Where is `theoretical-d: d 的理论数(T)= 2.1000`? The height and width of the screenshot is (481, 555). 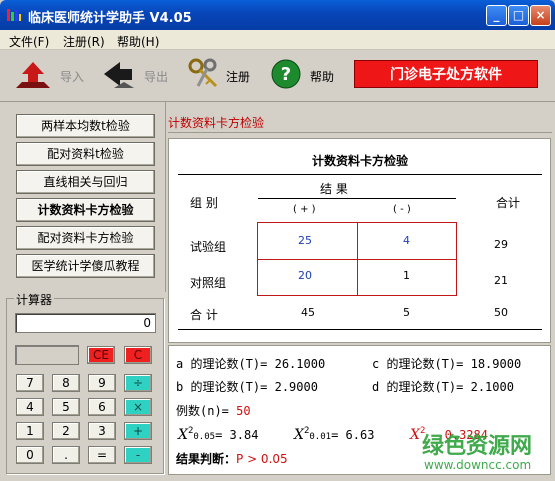 theoretical-d: d 的理论数(T)= 2.1000 is located at coordinates (443, 386).